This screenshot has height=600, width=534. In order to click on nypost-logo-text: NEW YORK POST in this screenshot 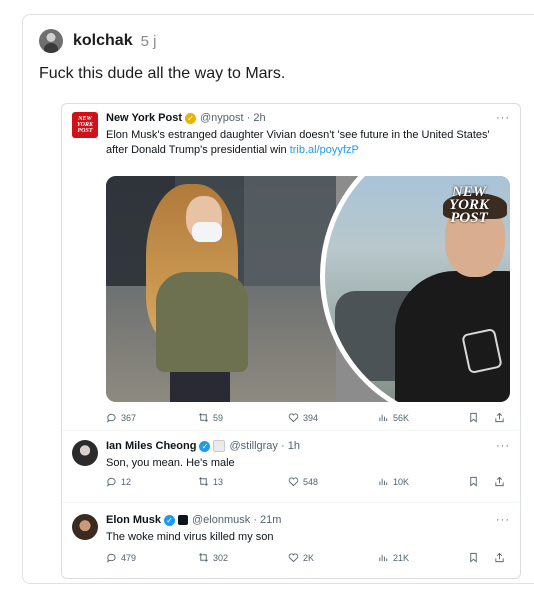, I will do `click(84, 125)`.